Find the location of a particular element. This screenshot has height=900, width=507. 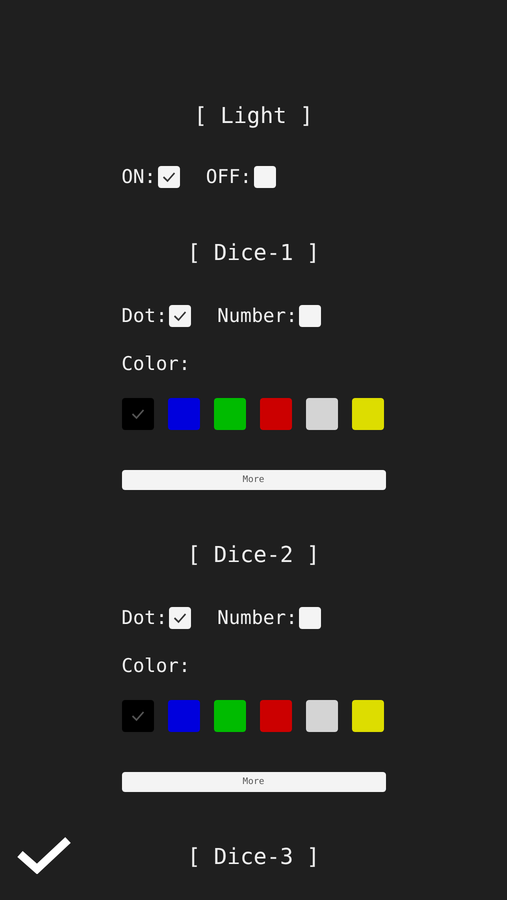

option-label: OFF: is located at coordinates (229, 177).